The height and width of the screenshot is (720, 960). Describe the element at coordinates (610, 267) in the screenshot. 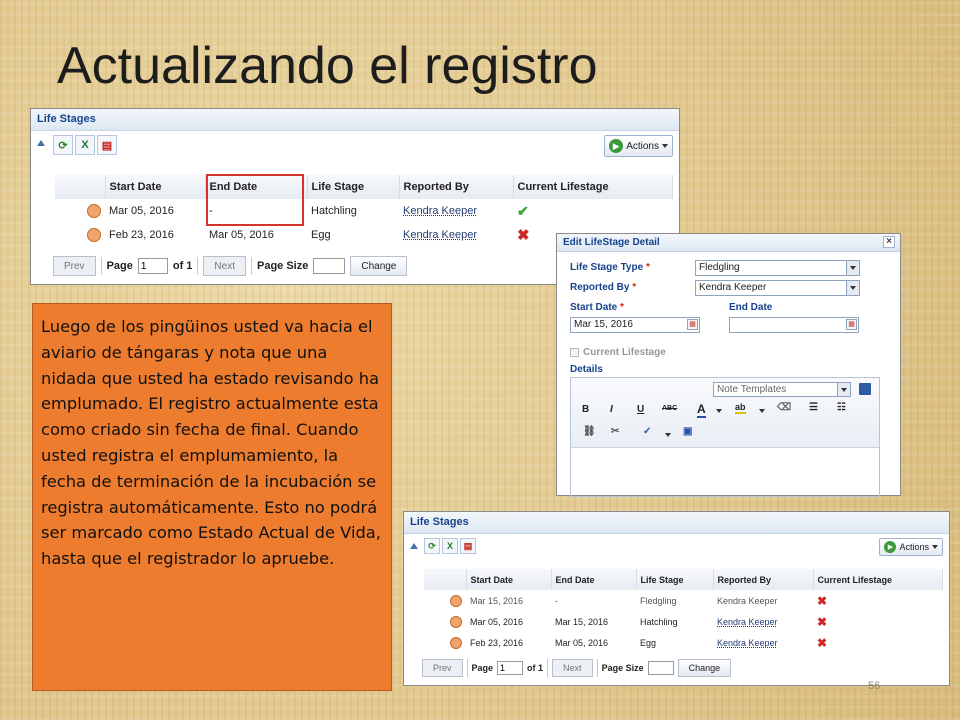

I see `life-stage-type-label: Life Stage Type *` at that location.